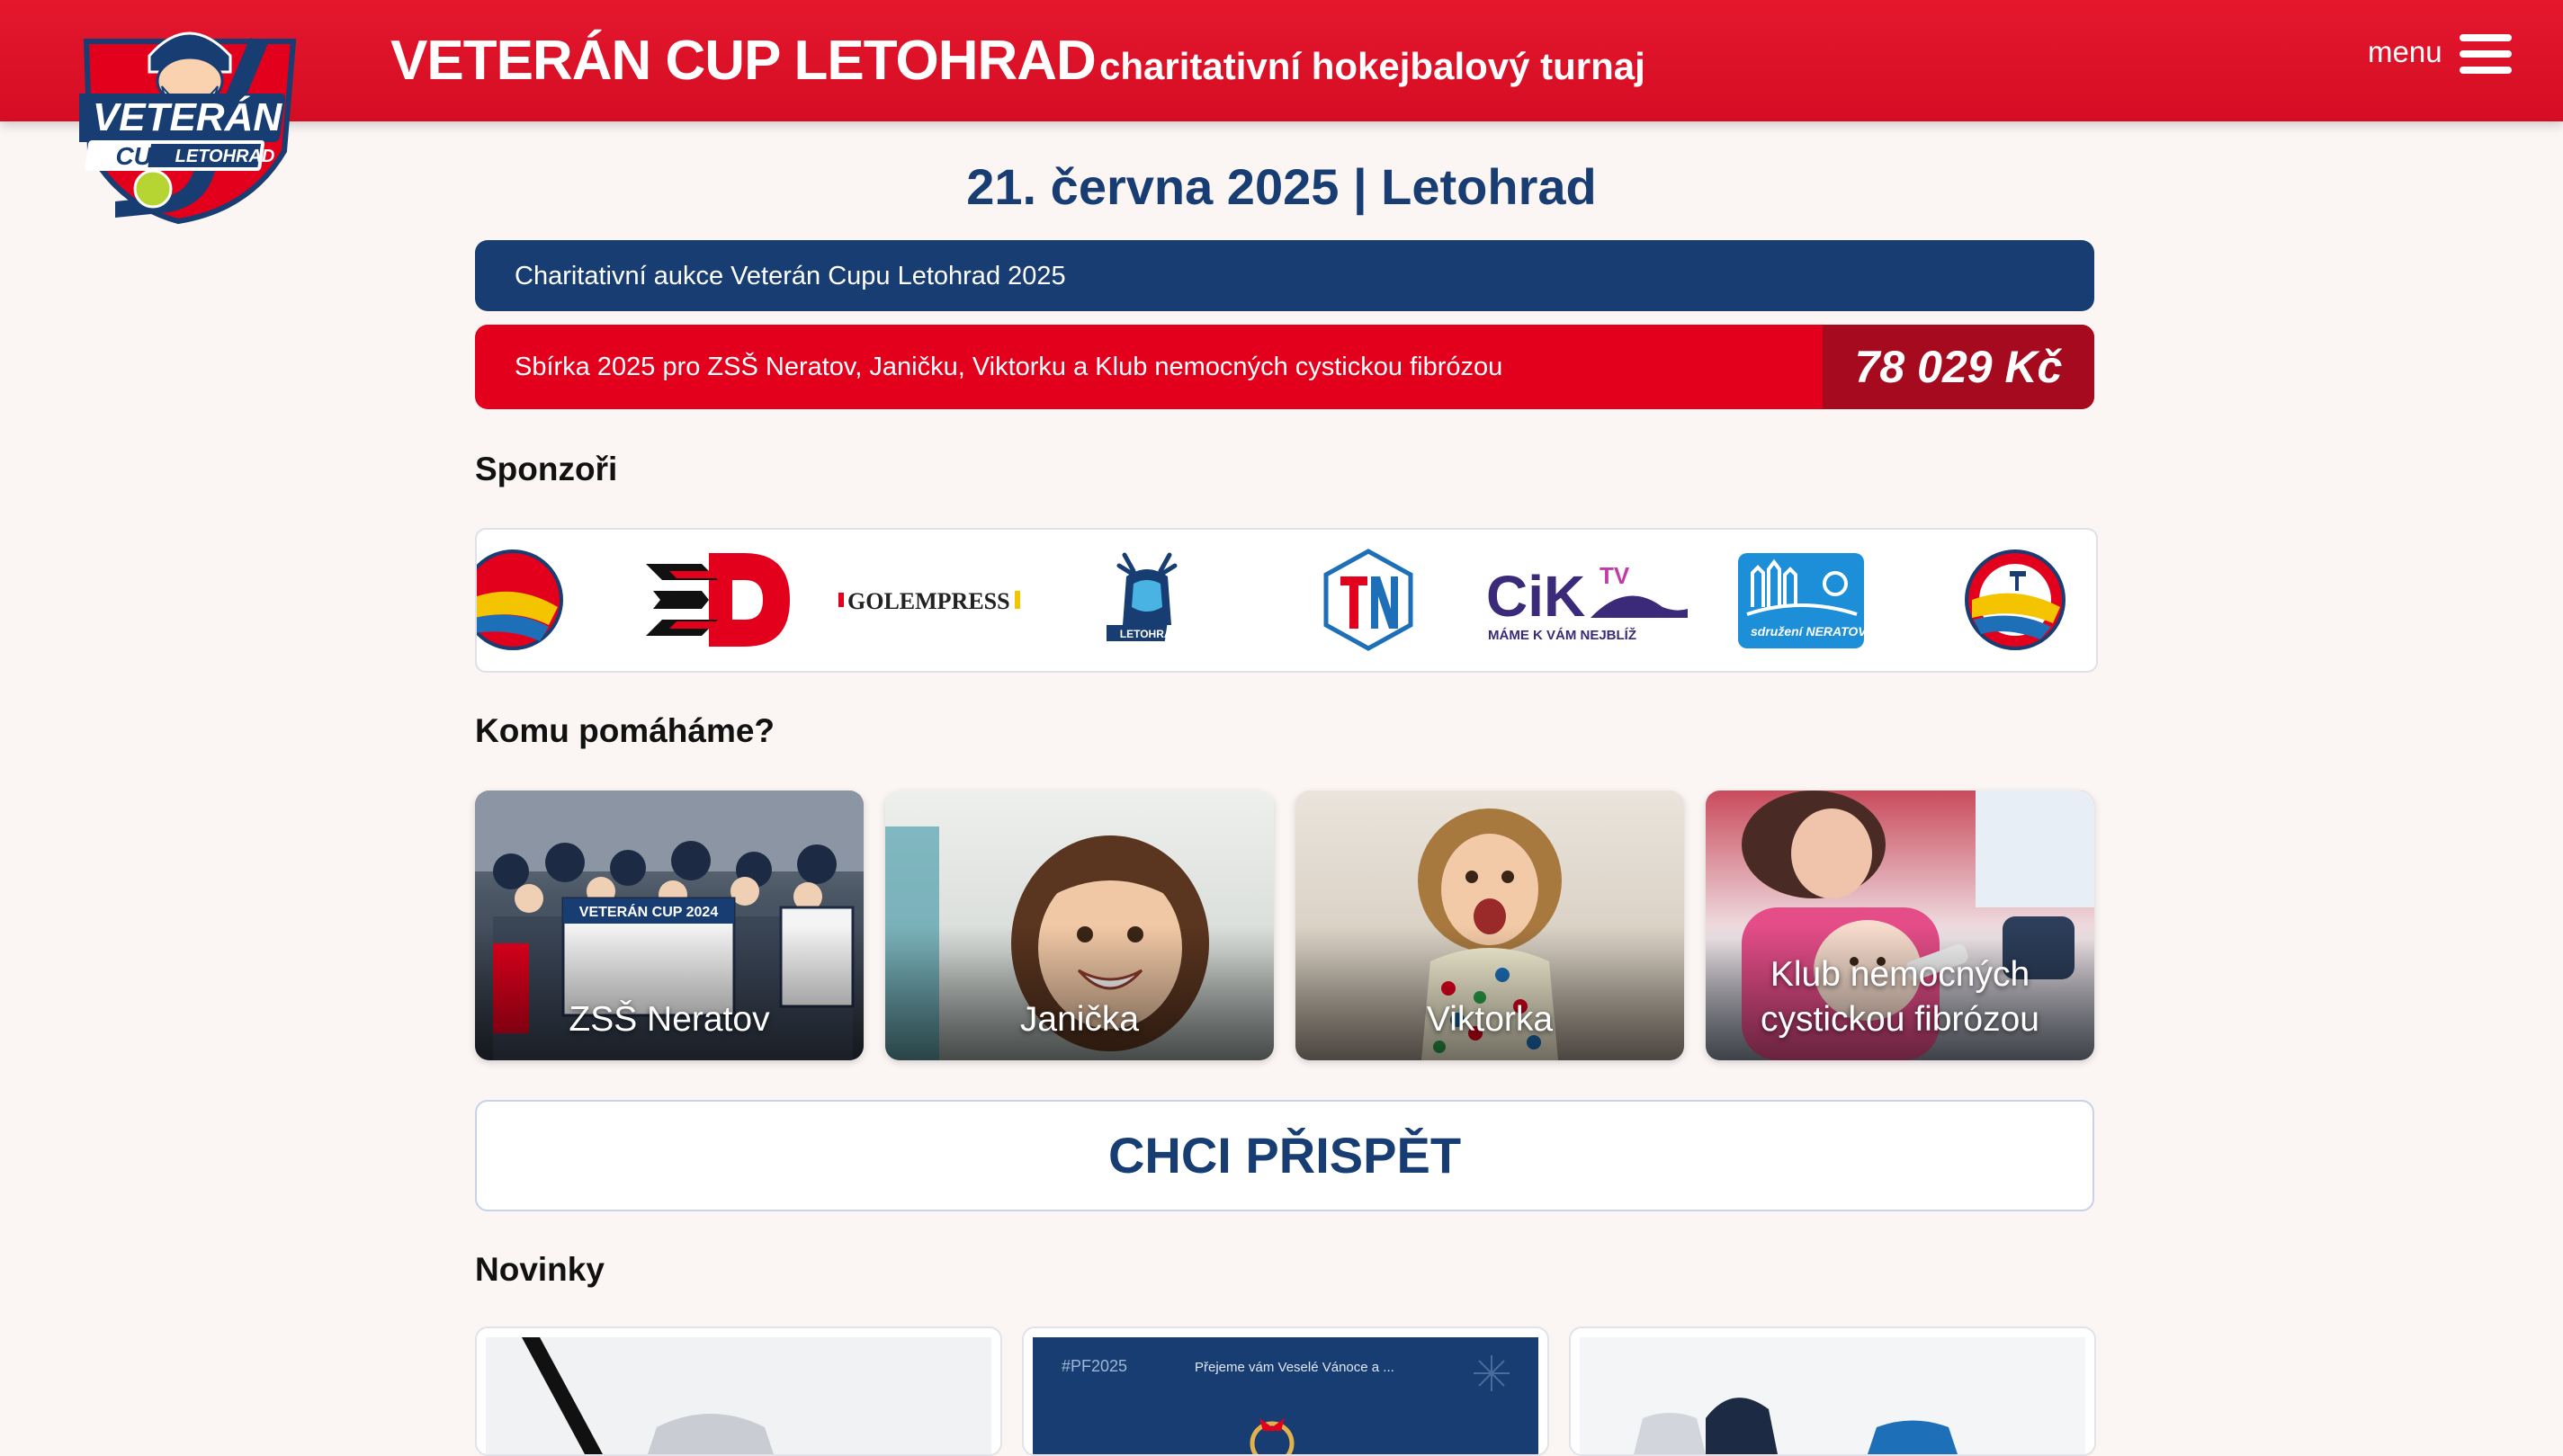 This screenshot has width=2563, height=1456. Describe the element at coordinates (1900, 925) in the screenshot. I see `beneficiary-card-cf-club: Klub nemocných cystickou fibrózou` at that location.